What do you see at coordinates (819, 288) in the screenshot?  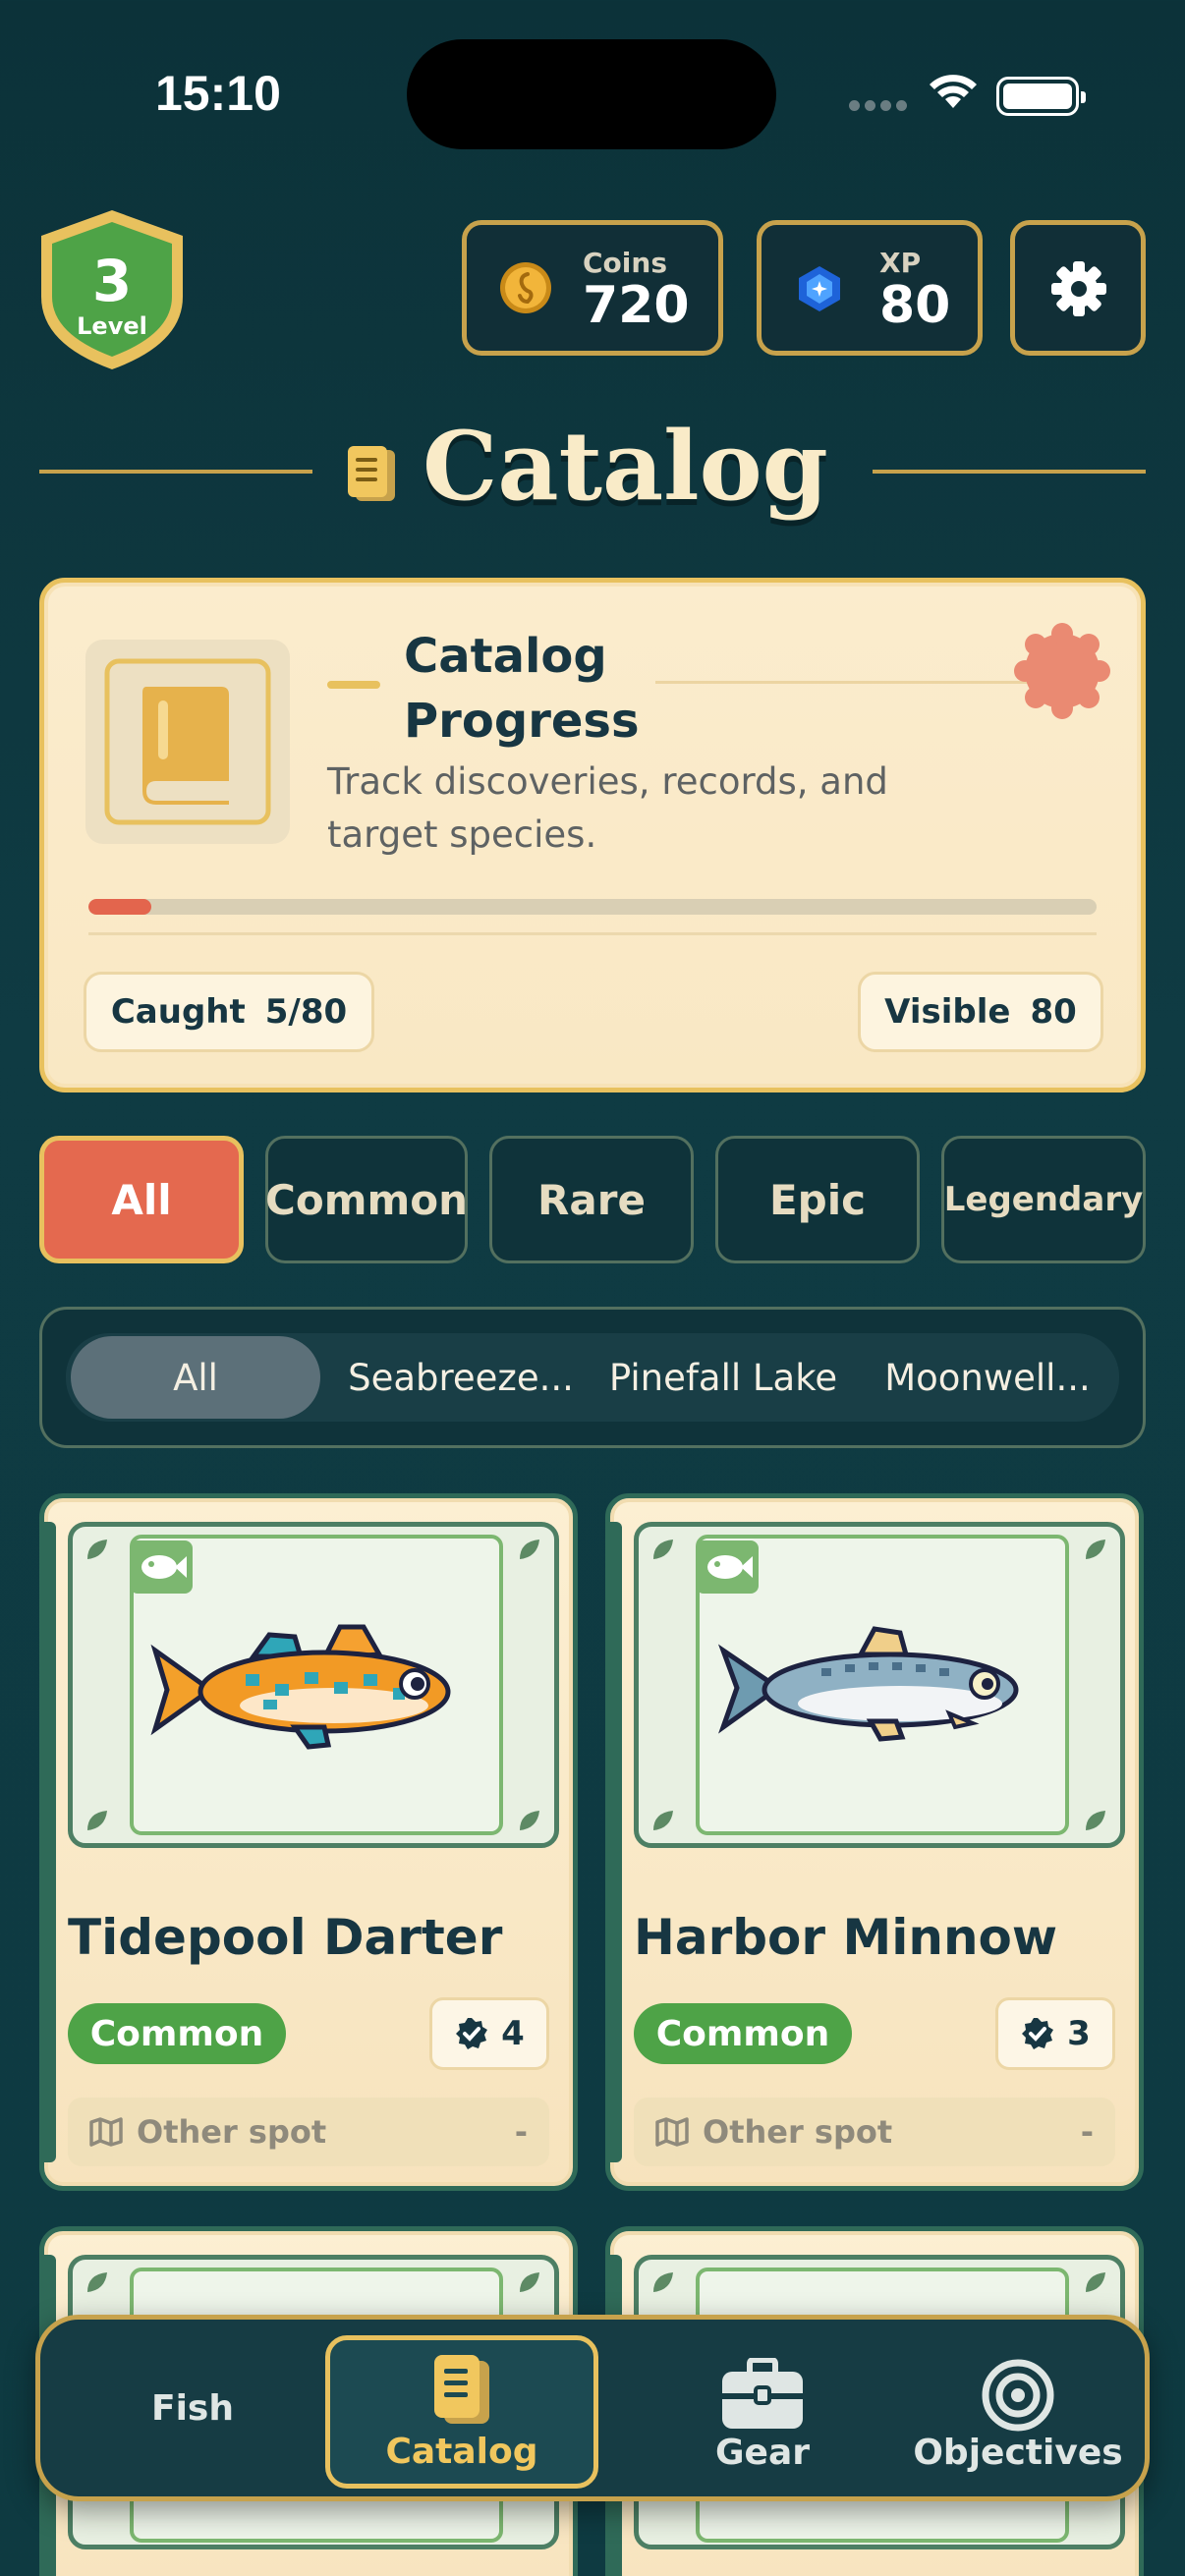 I see `gem-icon` at bounding box center [819, 288].